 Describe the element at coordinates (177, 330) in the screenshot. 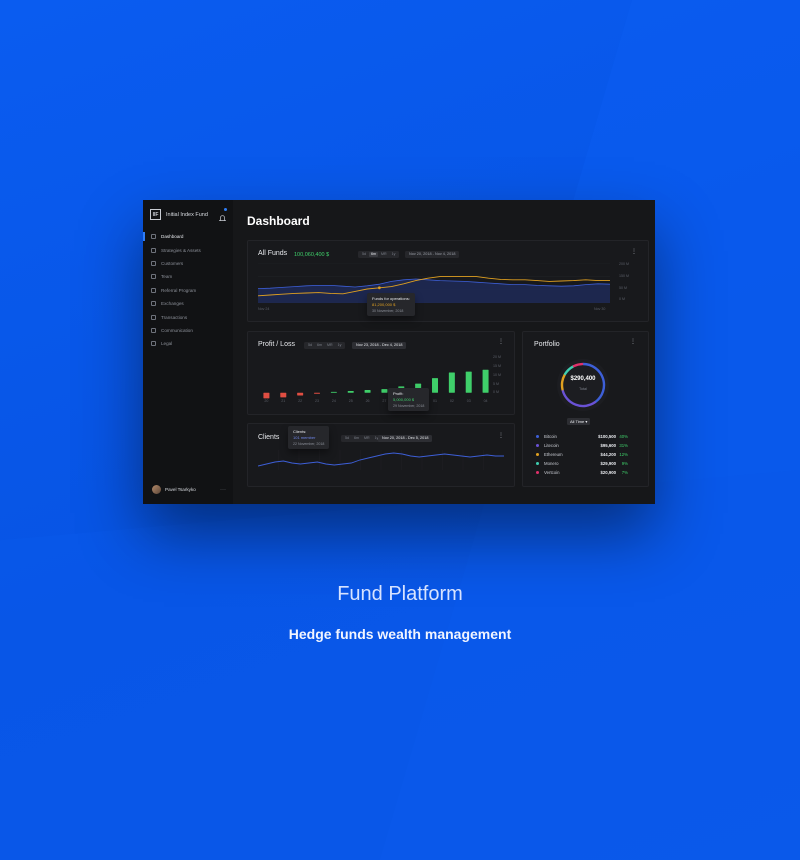

I see `sidebar-item-label: Communication` at that location.